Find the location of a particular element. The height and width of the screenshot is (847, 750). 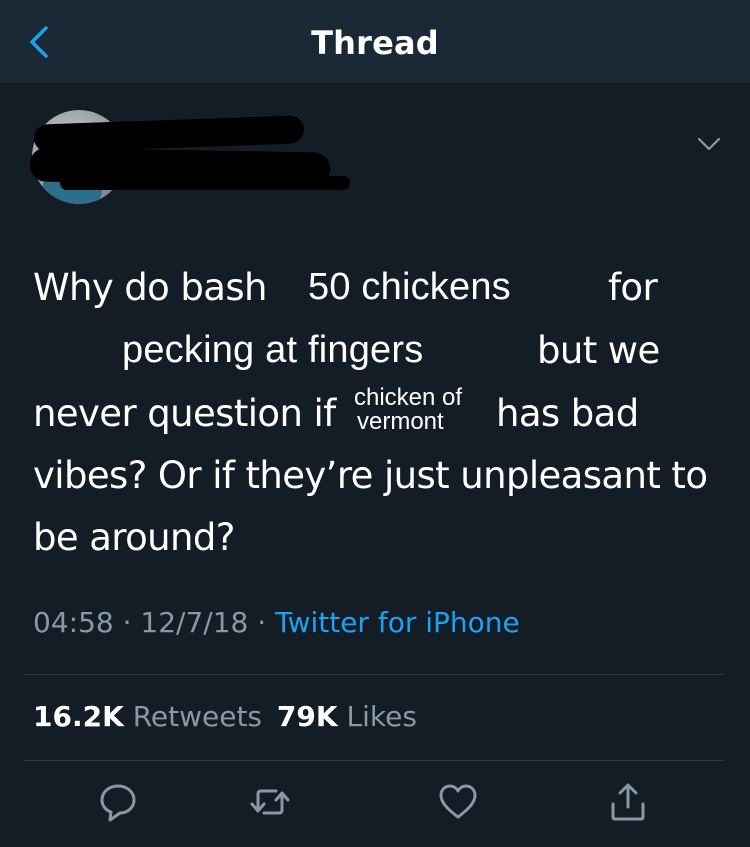

tweet-text-segment: has bad is located at coordinates (567, 413).